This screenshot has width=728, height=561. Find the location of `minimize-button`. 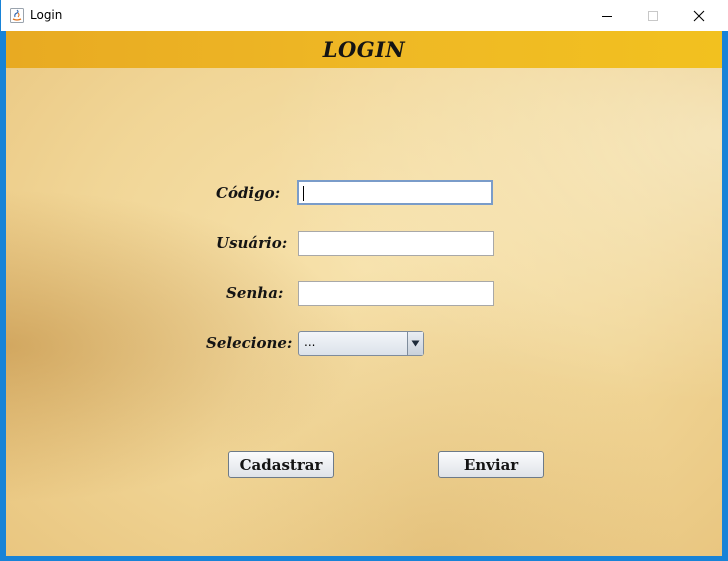

minimize-button is located at coordinates (607, 15).